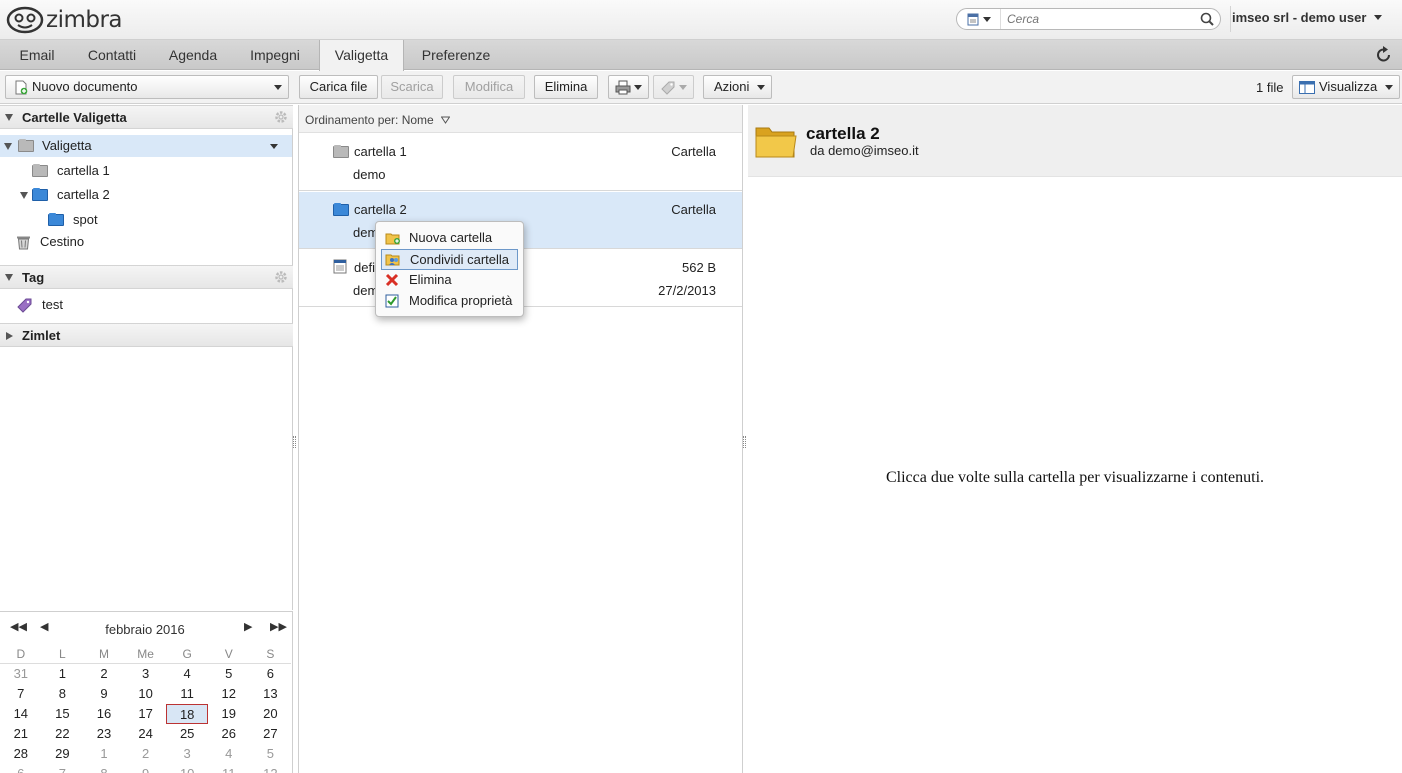  Describe the element at coordinates (275, 55) in the screenshot. I see `tab-impegni: Impegni` at that location.